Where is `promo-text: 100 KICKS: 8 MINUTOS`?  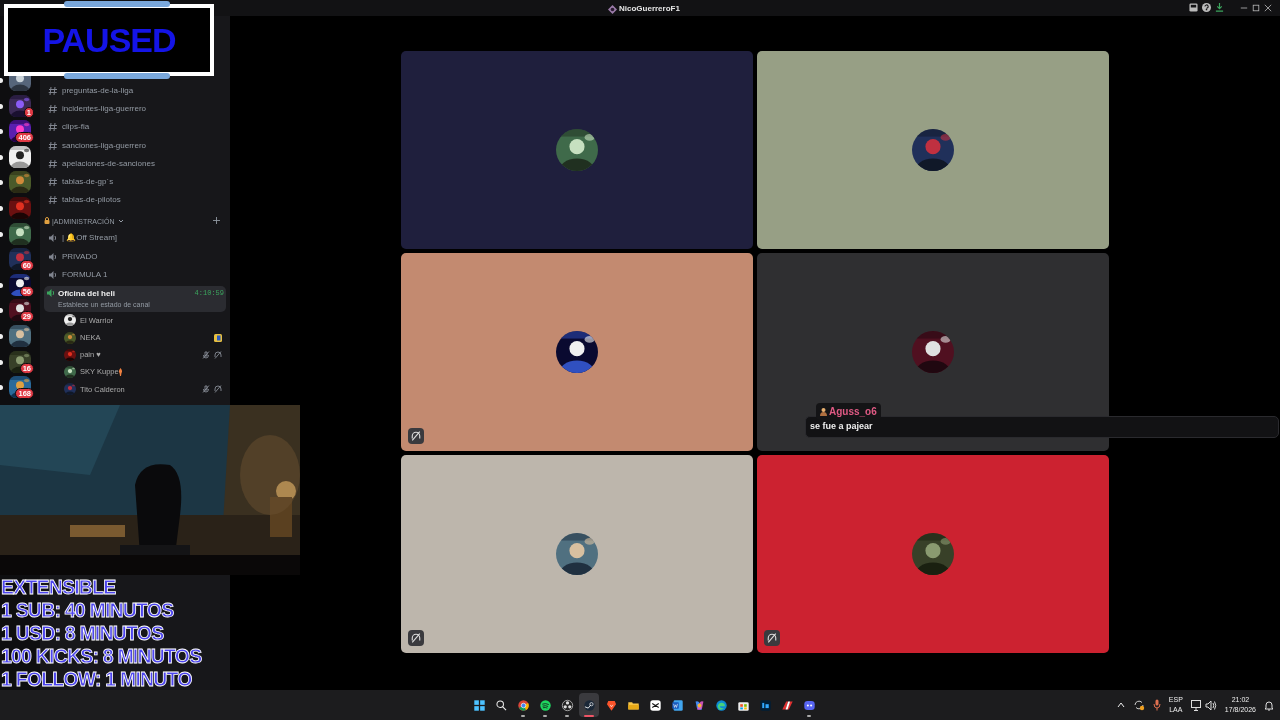 promo-text: 100 KICKS: 8 MINUTOS is located at coordinates (101, 656).